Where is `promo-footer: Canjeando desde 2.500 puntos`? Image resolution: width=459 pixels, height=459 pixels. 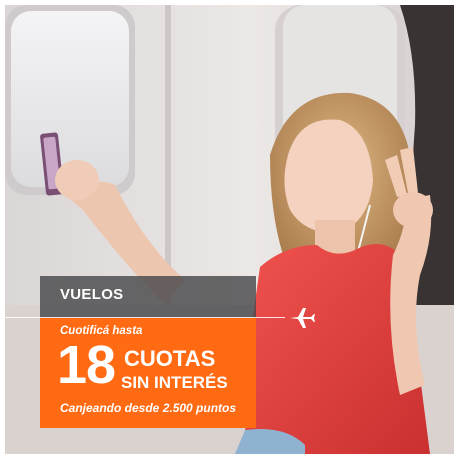
promo-footer: Canjeando desde 2.500 puntos is located at coordinates (148, 408).